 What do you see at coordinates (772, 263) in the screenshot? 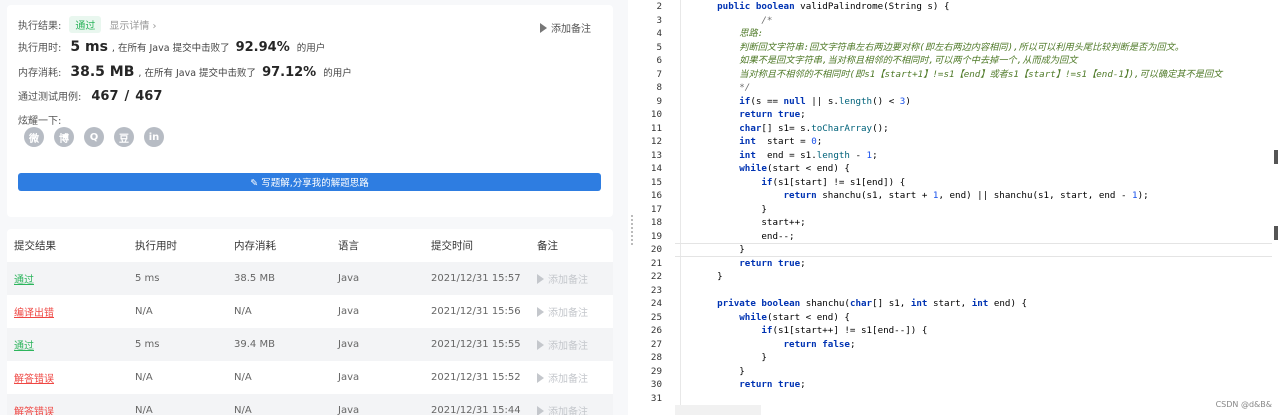
I see `code-text: return true;` at bounding box center [772, 263].